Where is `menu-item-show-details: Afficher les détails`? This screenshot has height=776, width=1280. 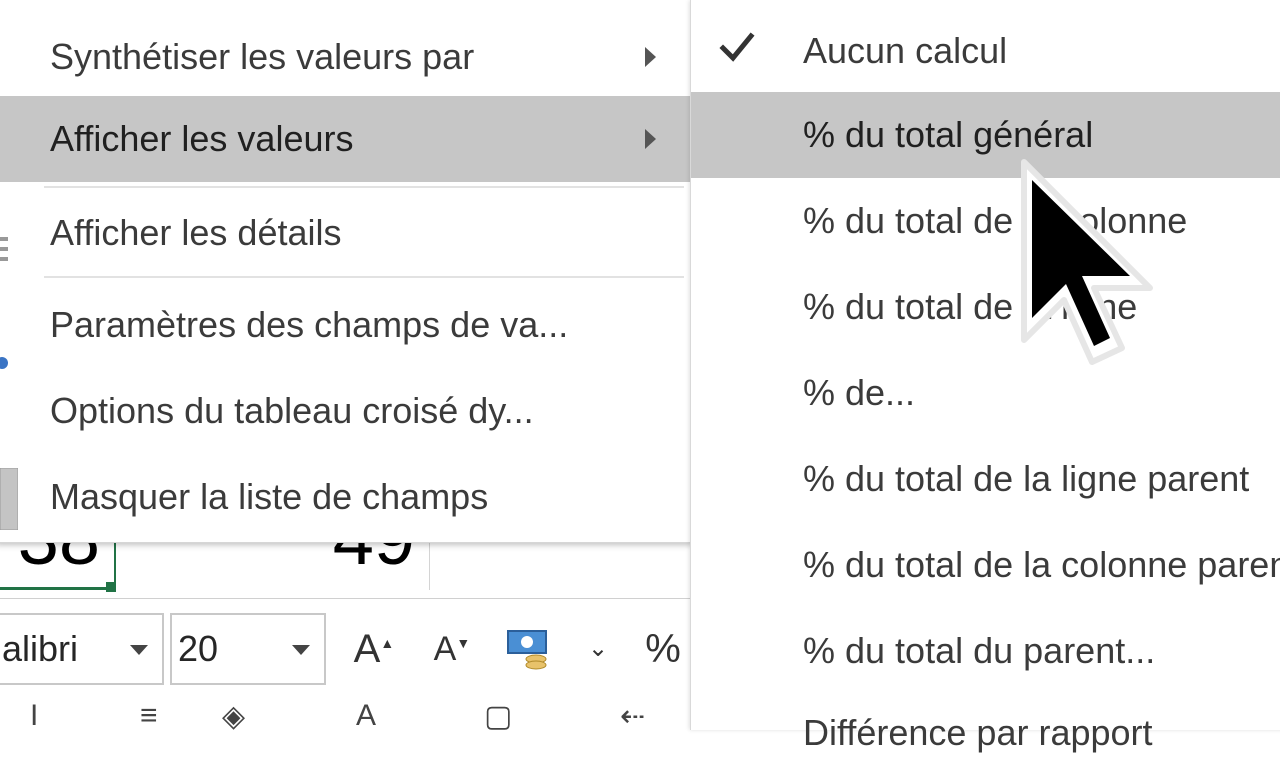 menu-item-show-details: Afficher les détails is located at coordinates (345, 233).